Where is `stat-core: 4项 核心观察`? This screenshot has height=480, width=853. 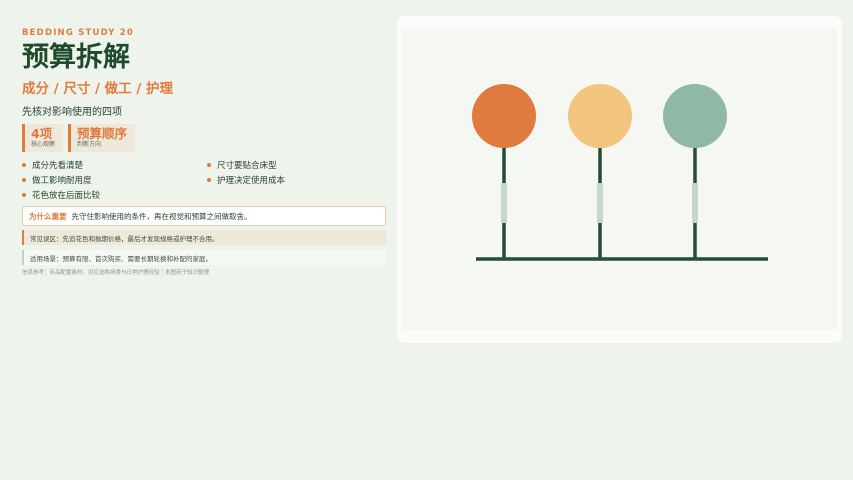
stat-core: 4项 核心观察 is located at coordinates (43, 138).